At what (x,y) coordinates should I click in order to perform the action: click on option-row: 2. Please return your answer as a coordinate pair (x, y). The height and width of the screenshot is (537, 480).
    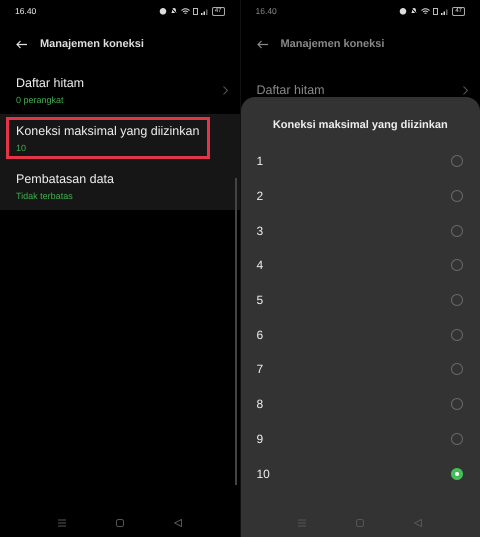
    Looking at the image, I should click on (360, 196).